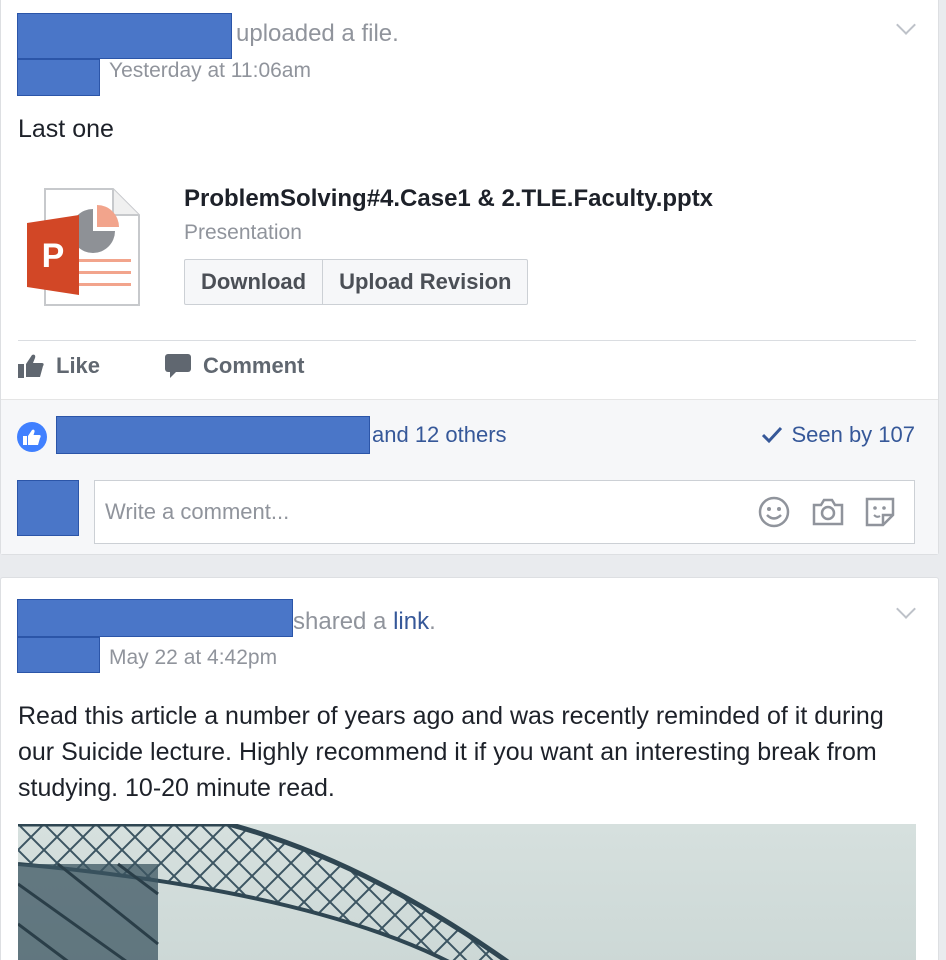 This screenshot has width=946, height=960. What do you see at coordinates (411, 621) in the screenshot?
I see `shared-link: link` at bounding box center [411, 621].